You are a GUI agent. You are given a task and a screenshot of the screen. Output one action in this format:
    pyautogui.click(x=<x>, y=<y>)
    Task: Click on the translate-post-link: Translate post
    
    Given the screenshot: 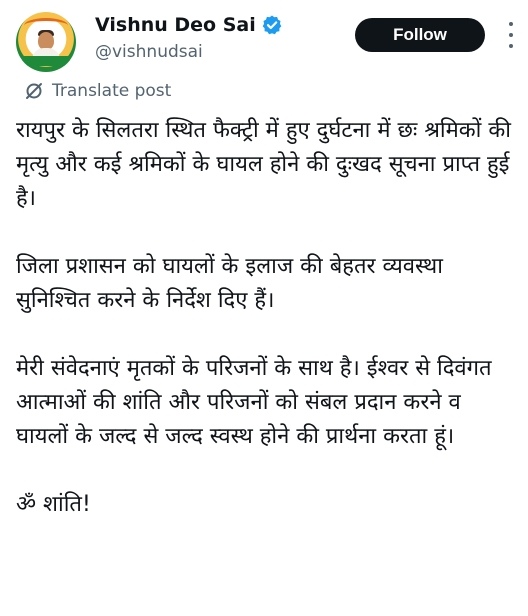 What is the action you would take?
    pyautogui.click(x=97, y=91)
    